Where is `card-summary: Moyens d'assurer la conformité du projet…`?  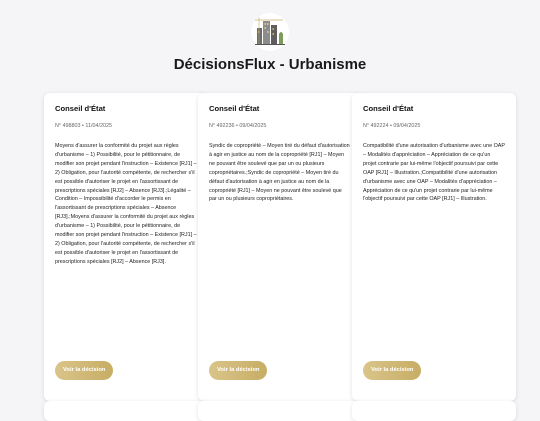
card-summary: Moyens d'assurer la conformité du projet… is located at coordinates (126, 204).